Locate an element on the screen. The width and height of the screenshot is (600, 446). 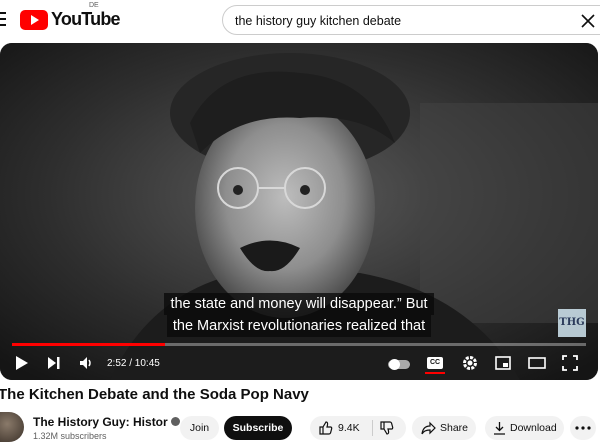
join-button: Join is located at coordinates (199, 428).